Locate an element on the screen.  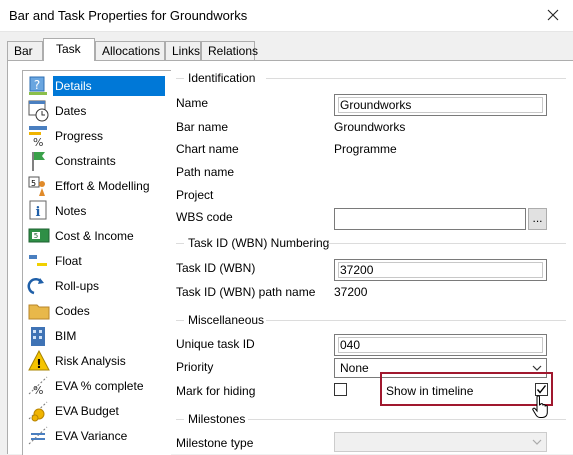
nav-item-float: Float is located at coordinates (97, 261).